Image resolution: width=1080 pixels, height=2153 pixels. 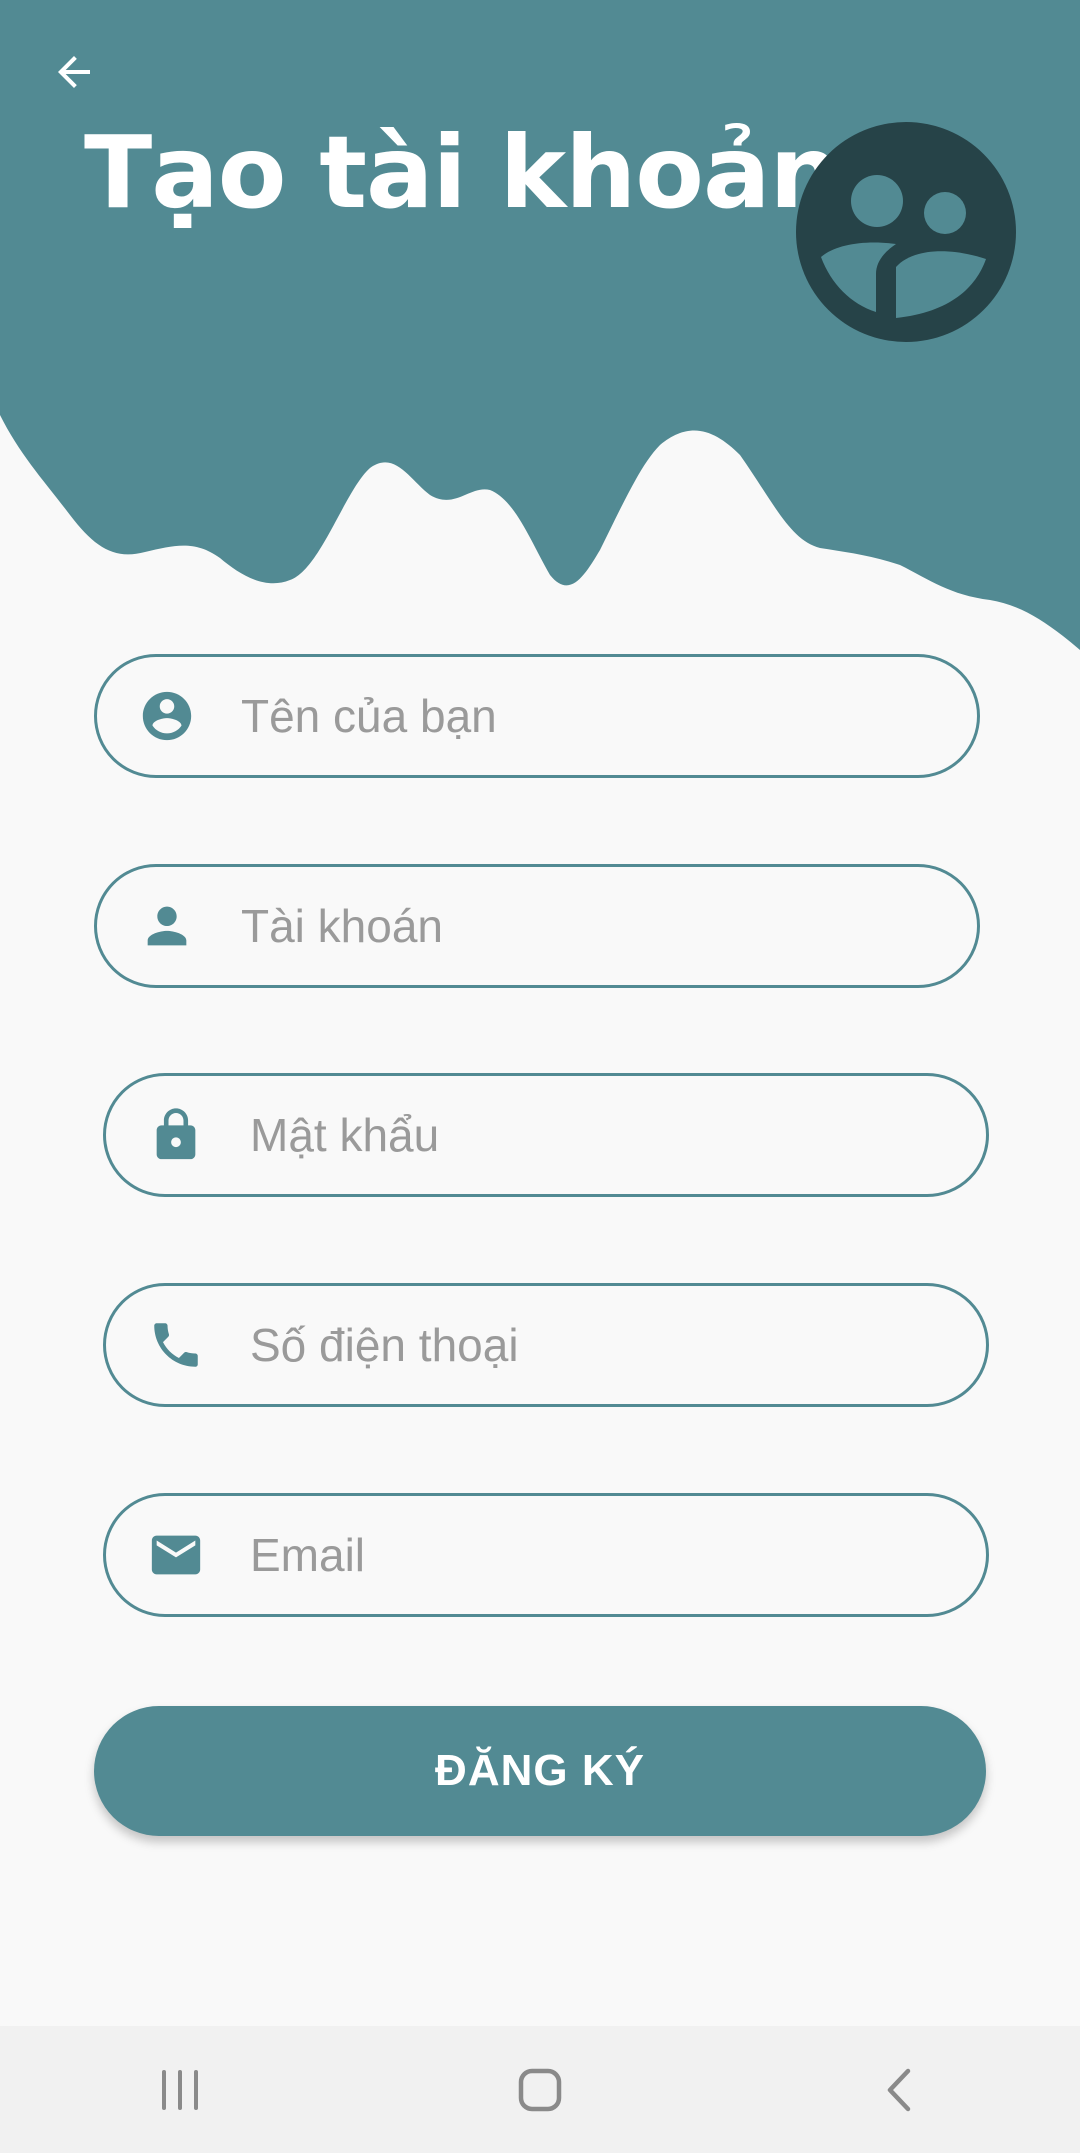 I want to click on email-input, so click(x=618, y=1555).